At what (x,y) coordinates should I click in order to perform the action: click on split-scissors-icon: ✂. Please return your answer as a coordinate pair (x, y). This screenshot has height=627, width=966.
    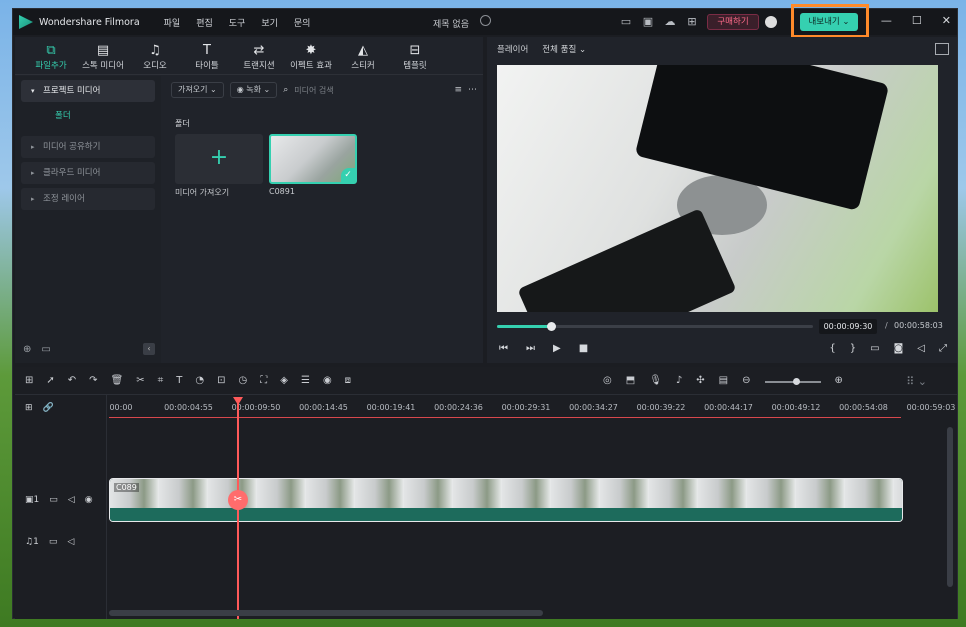
    Looking at the image, I should click on (238, 500).